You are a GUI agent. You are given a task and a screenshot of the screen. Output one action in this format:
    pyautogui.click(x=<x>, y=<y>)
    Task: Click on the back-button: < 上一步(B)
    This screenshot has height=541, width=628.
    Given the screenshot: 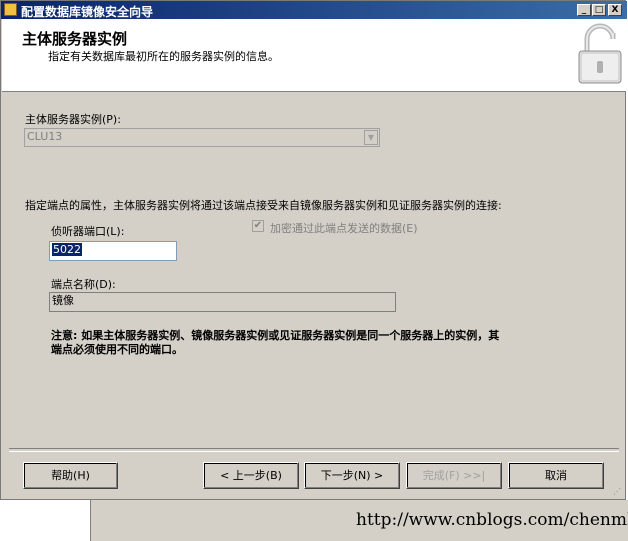 What is the action you would take?
    pyautogui.click(x=251, y=475)
    